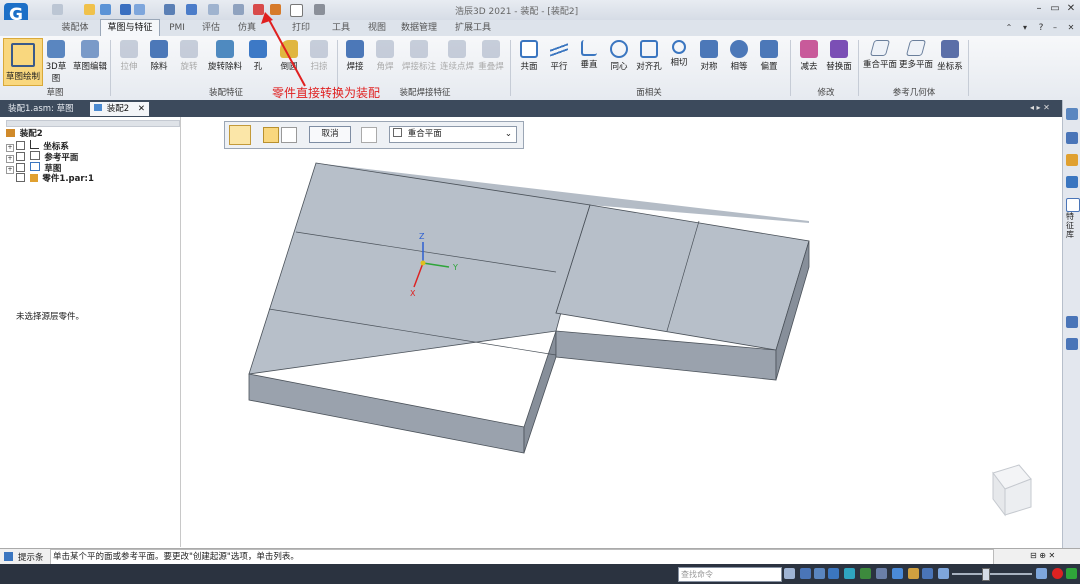 The width and height of the screenshot is (1080, 584). I want to click on more-planes-button: 更多平面, so click(916, 55).